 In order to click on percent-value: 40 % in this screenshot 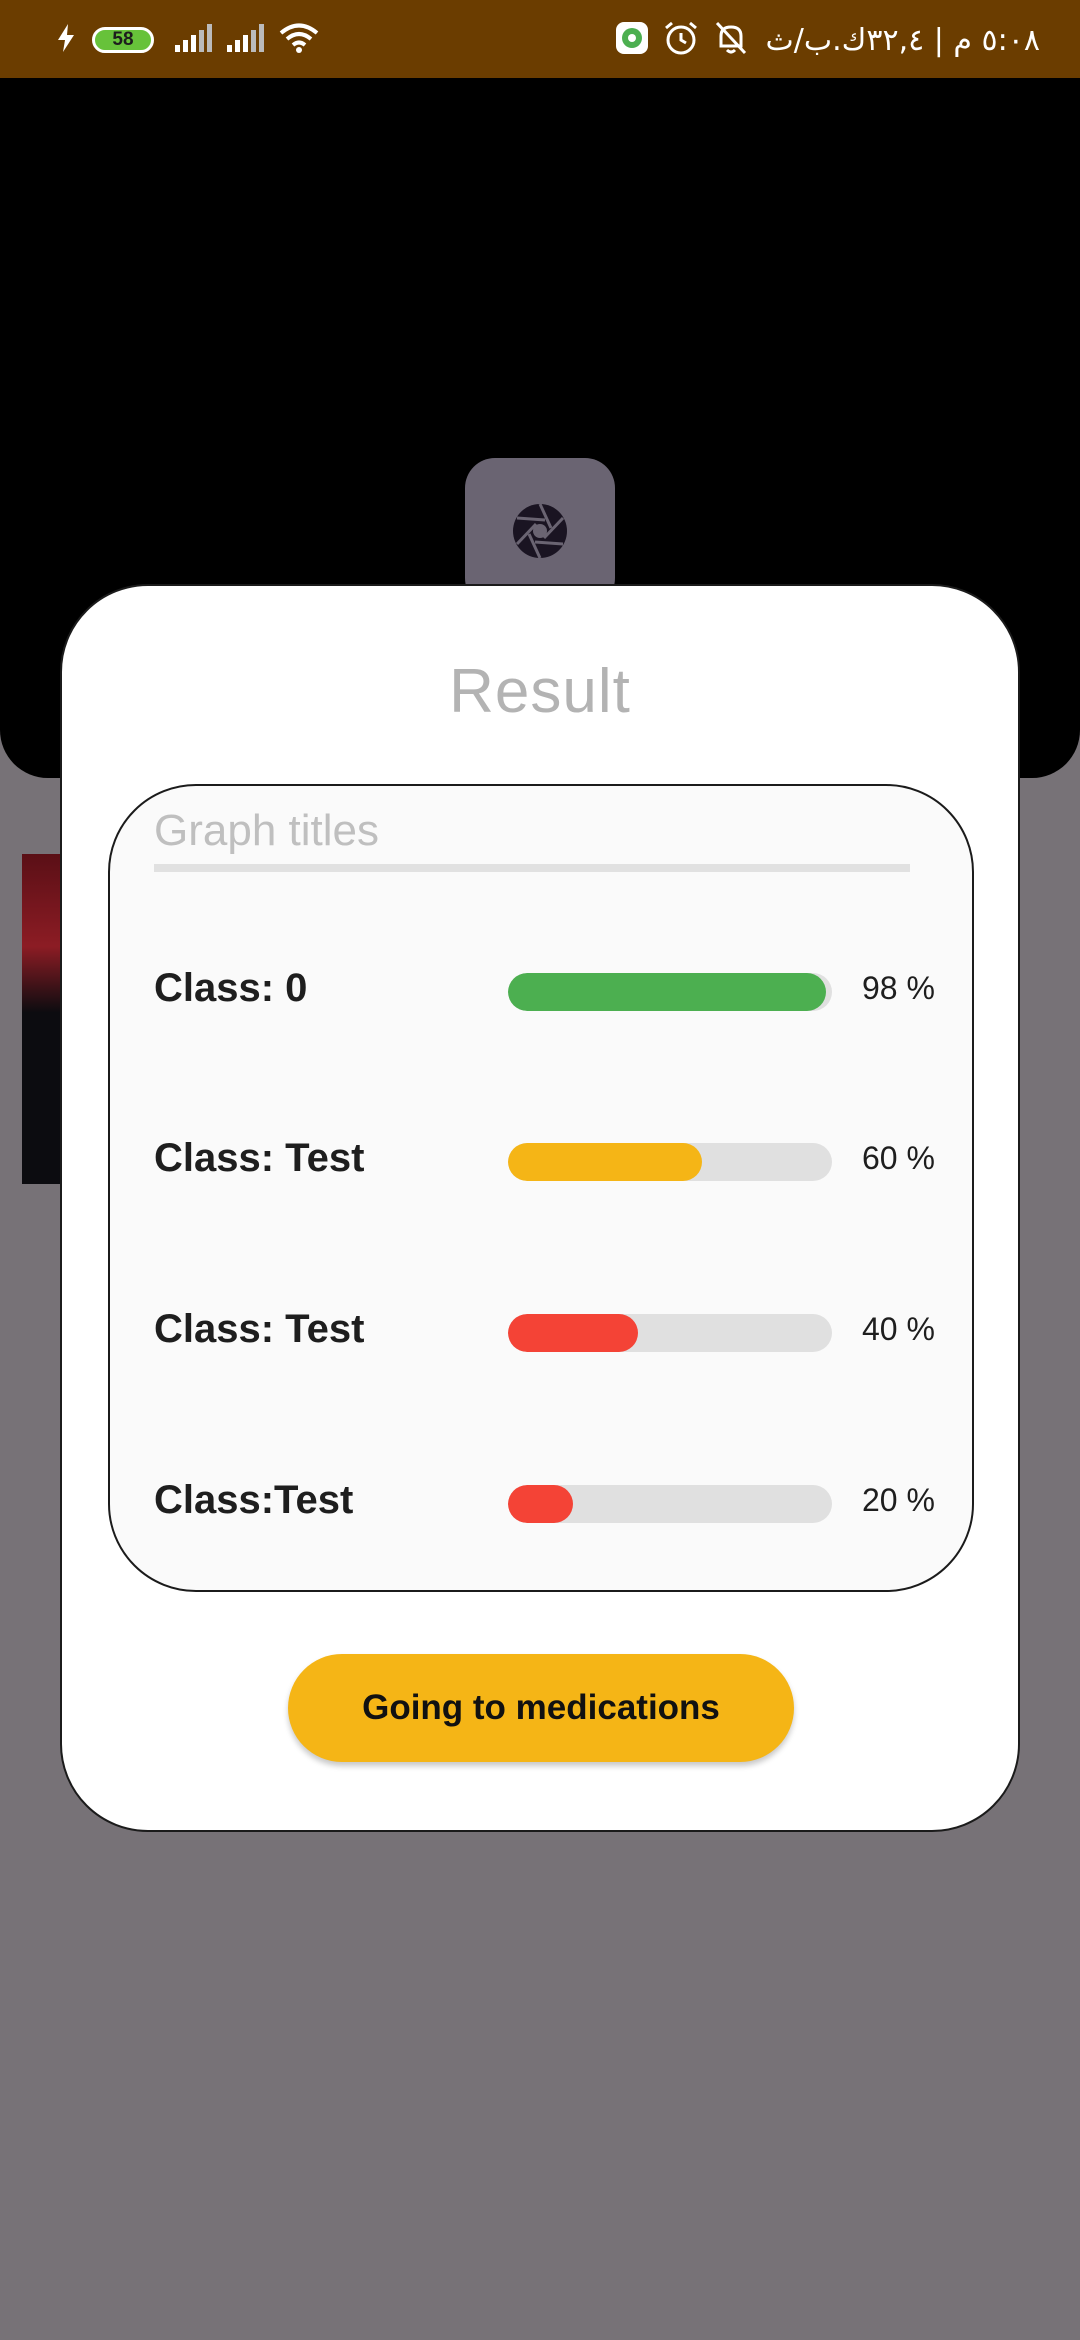, I will do `click(898, 1329)`.